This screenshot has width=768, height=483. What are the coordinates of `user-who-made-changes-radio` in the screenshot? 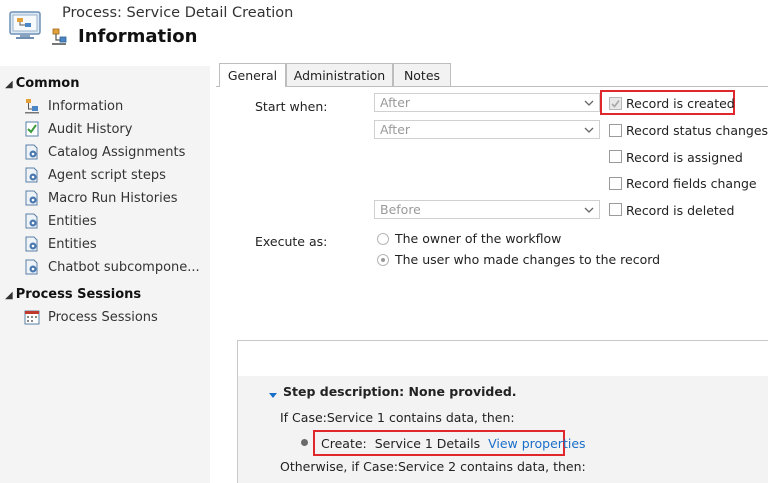 It's located at (383, 260).